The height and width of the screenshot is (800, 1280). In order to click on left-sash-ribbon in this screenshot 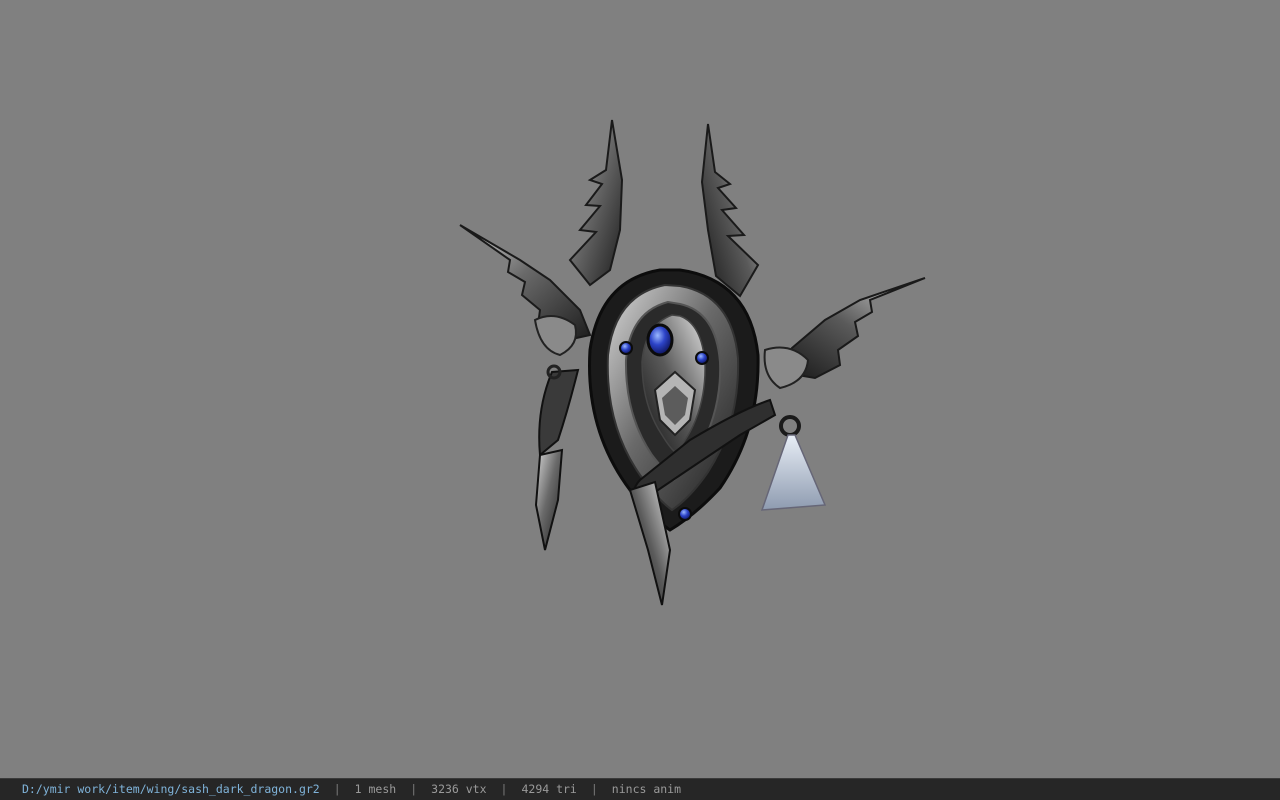, I will do `click(557, 457)`.